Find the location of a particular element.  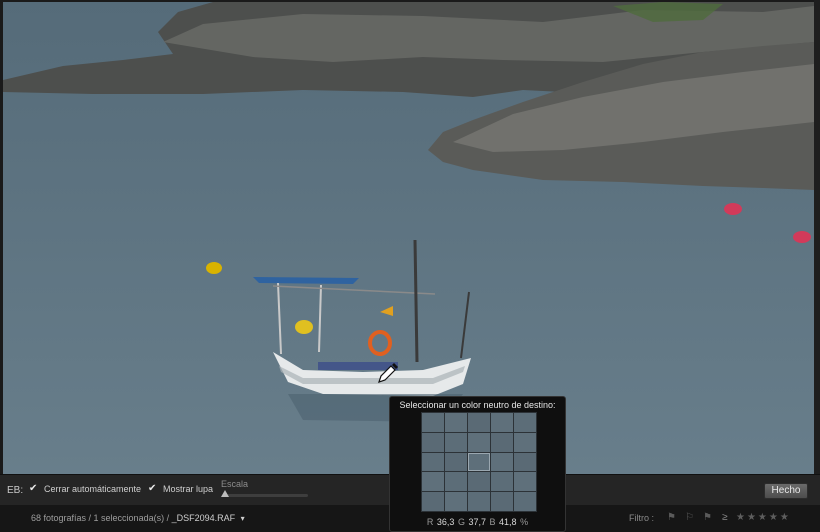

eyedropper-icon is located at coordinates (388, 373).